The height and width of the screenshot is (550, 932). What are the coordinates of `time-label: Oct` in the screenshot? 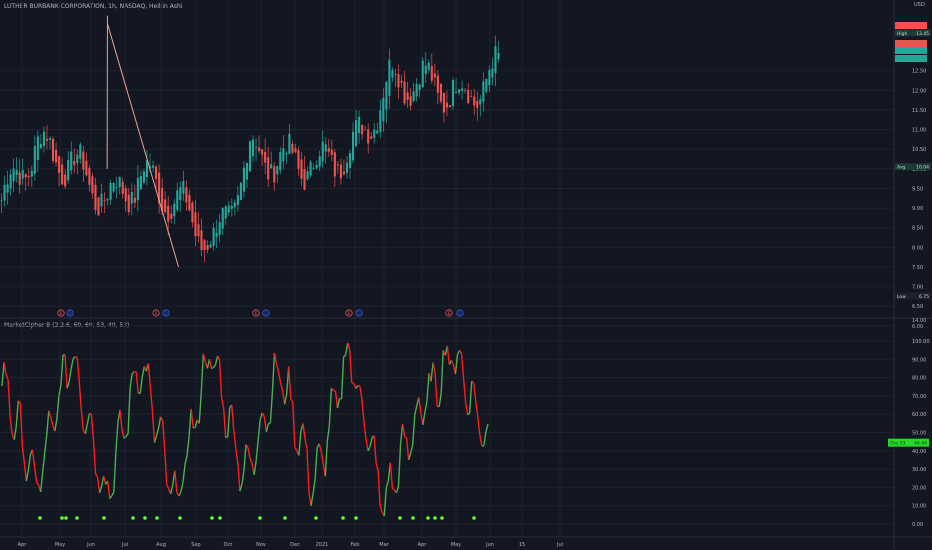 It's located at (228, 545).